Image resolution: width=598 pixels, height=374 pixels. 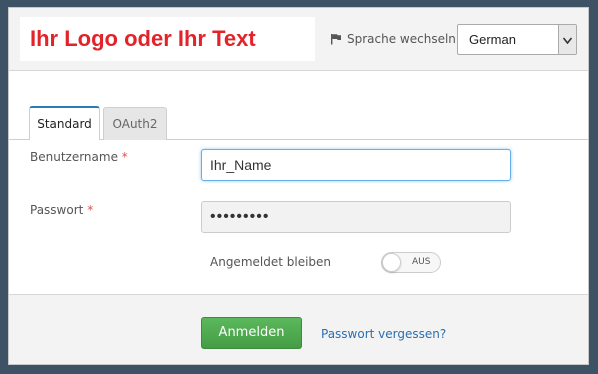 What do you see at coordinates (251, 333) in the screenshot?
I see `login-button: Anmelden` at bounding box center [251, 333].